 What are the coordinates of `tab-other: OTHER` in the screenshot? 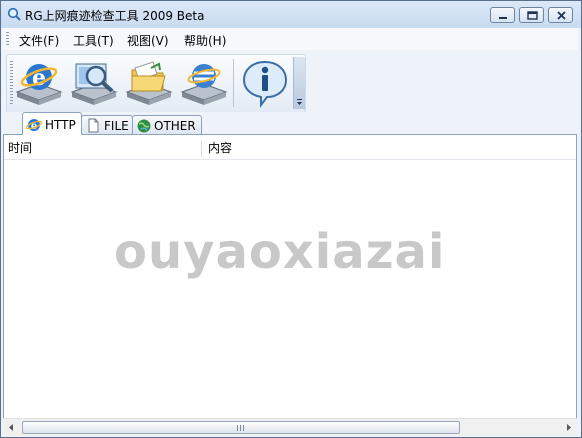 It's located at (167, 124).